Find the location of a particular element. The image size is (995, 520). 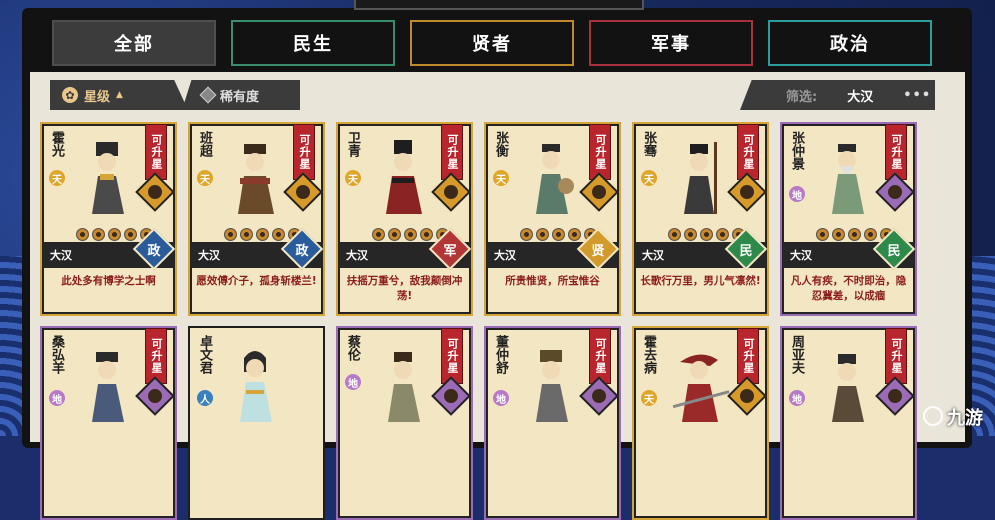

category-tabs: 全部 民生 贤者 军事 政治 is located at coordinates (492, 43).